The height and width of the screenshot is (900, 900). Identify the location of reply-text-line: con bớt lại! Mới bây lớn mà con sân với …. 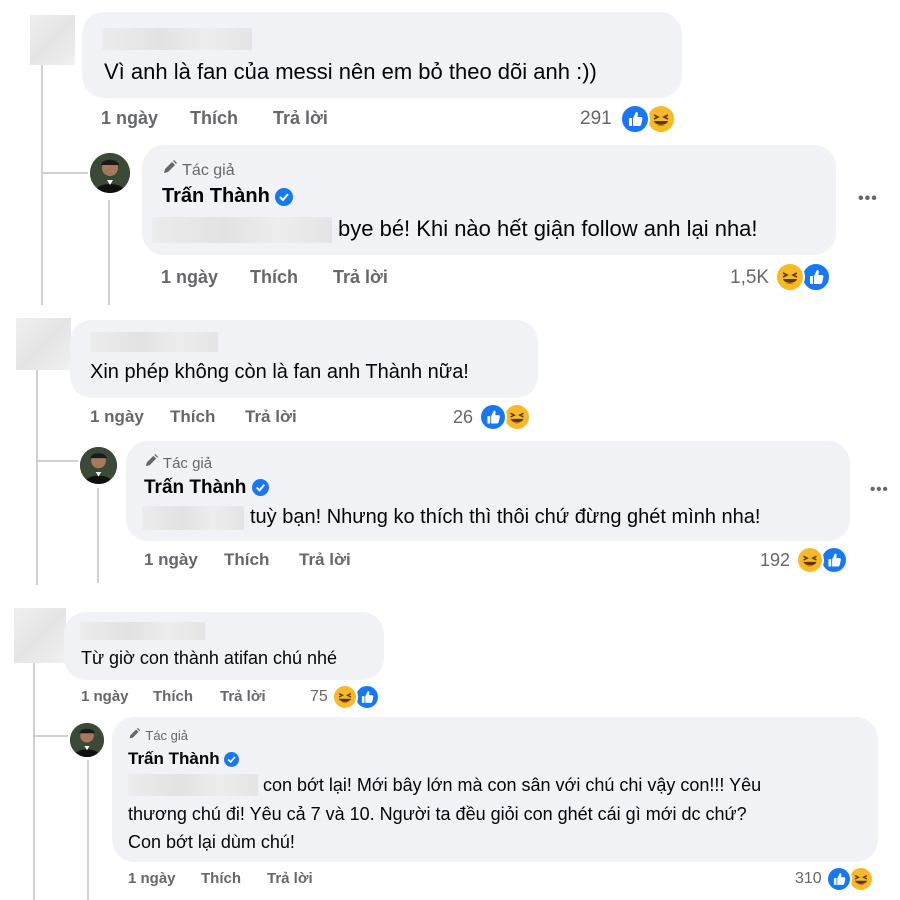
(512, 785).